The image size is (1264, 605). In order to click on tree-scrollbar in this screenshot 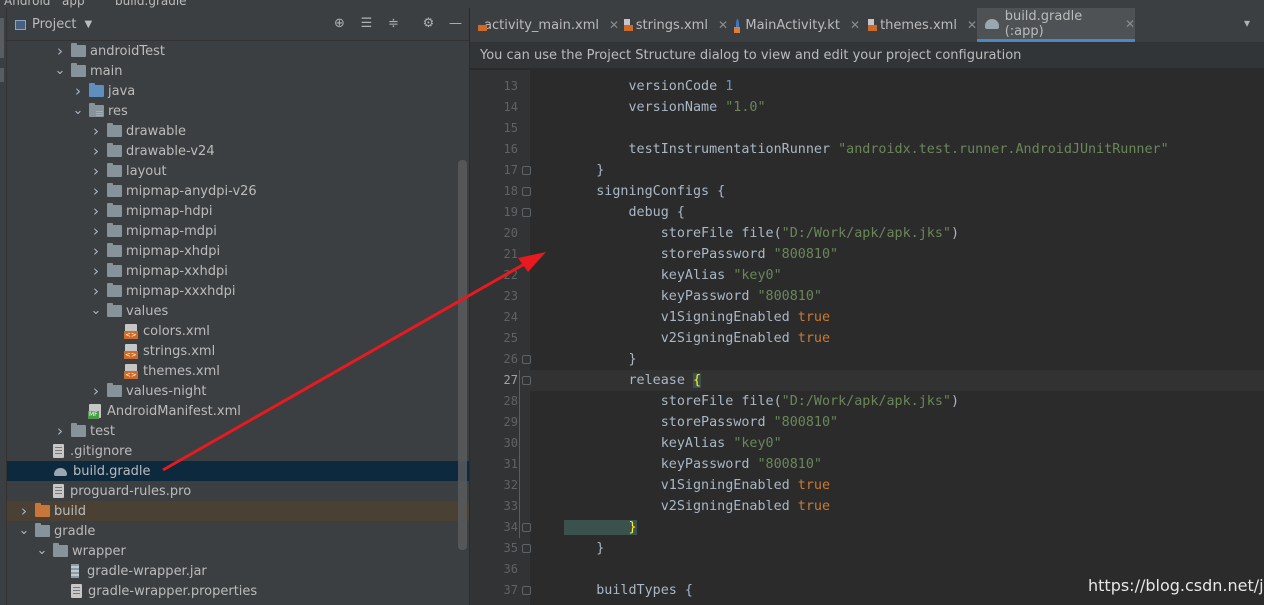, I will do `click(462, 355)`.